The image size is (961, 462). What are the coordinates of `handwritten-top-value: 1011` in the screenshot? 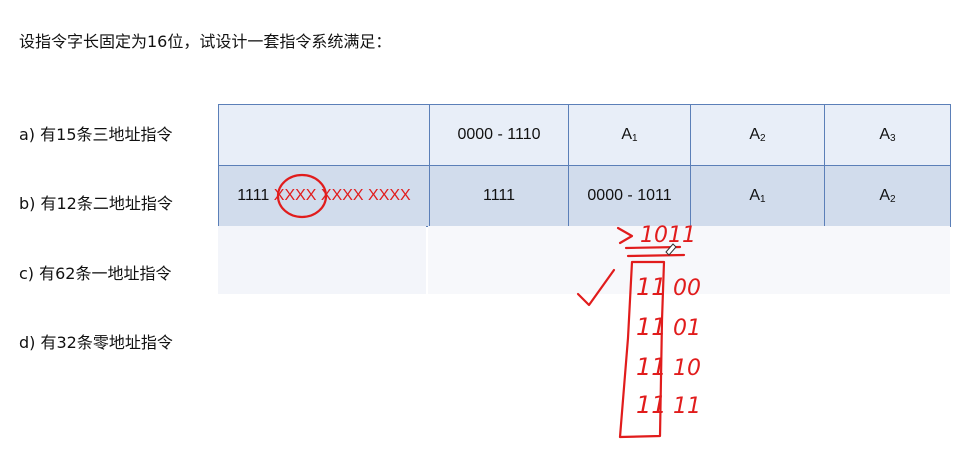 It's located at (668, 235).